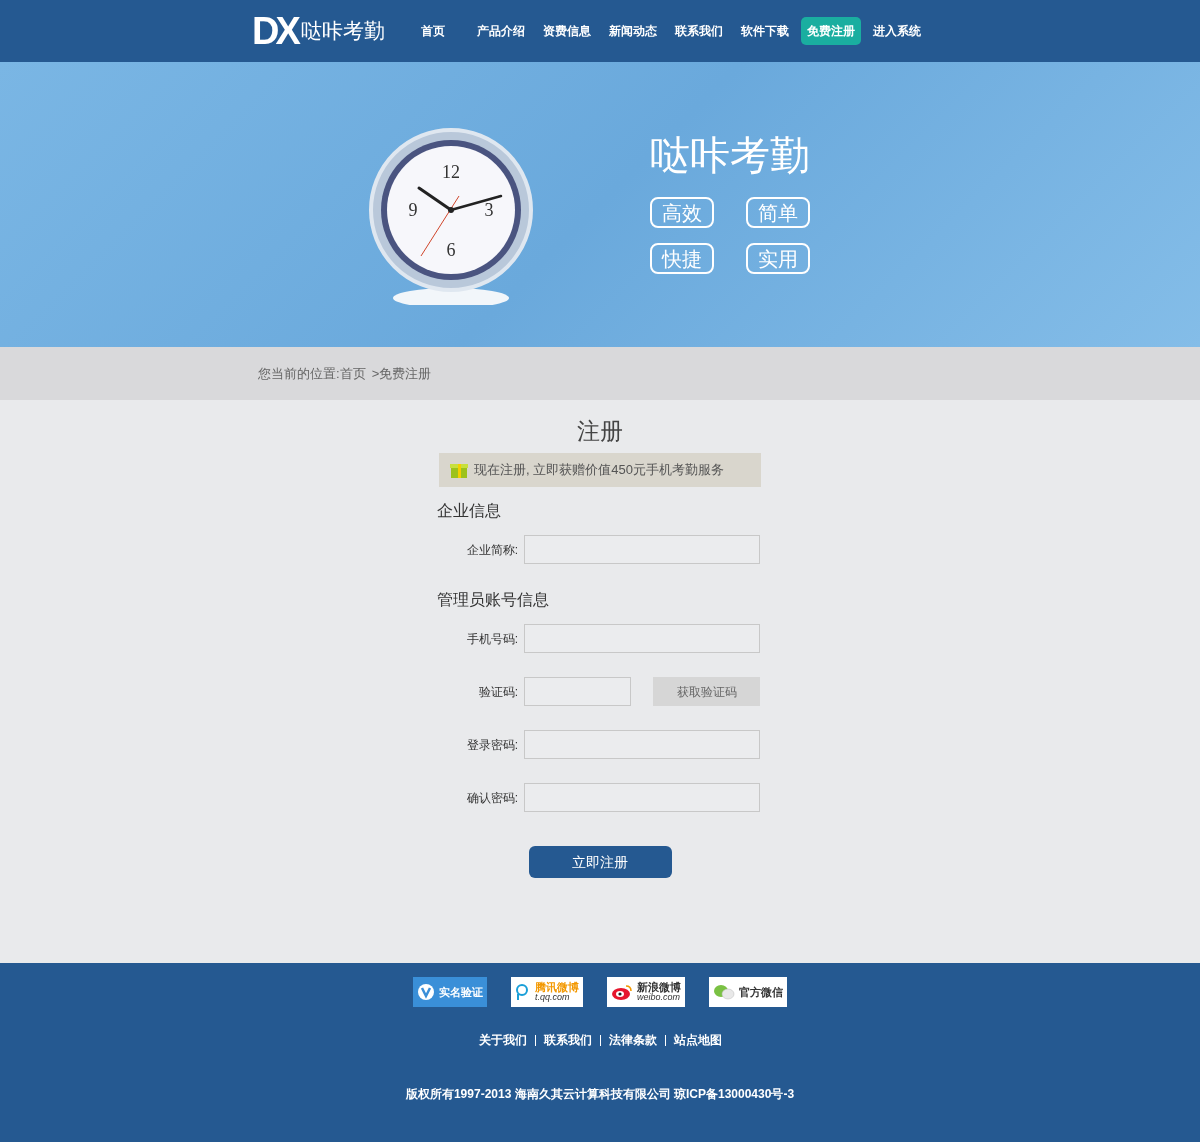 The width and height of the screenshot is (1200, 1142). I want to click on social-badge: 腾讯微博 t.qq.com, so click(547, 992).